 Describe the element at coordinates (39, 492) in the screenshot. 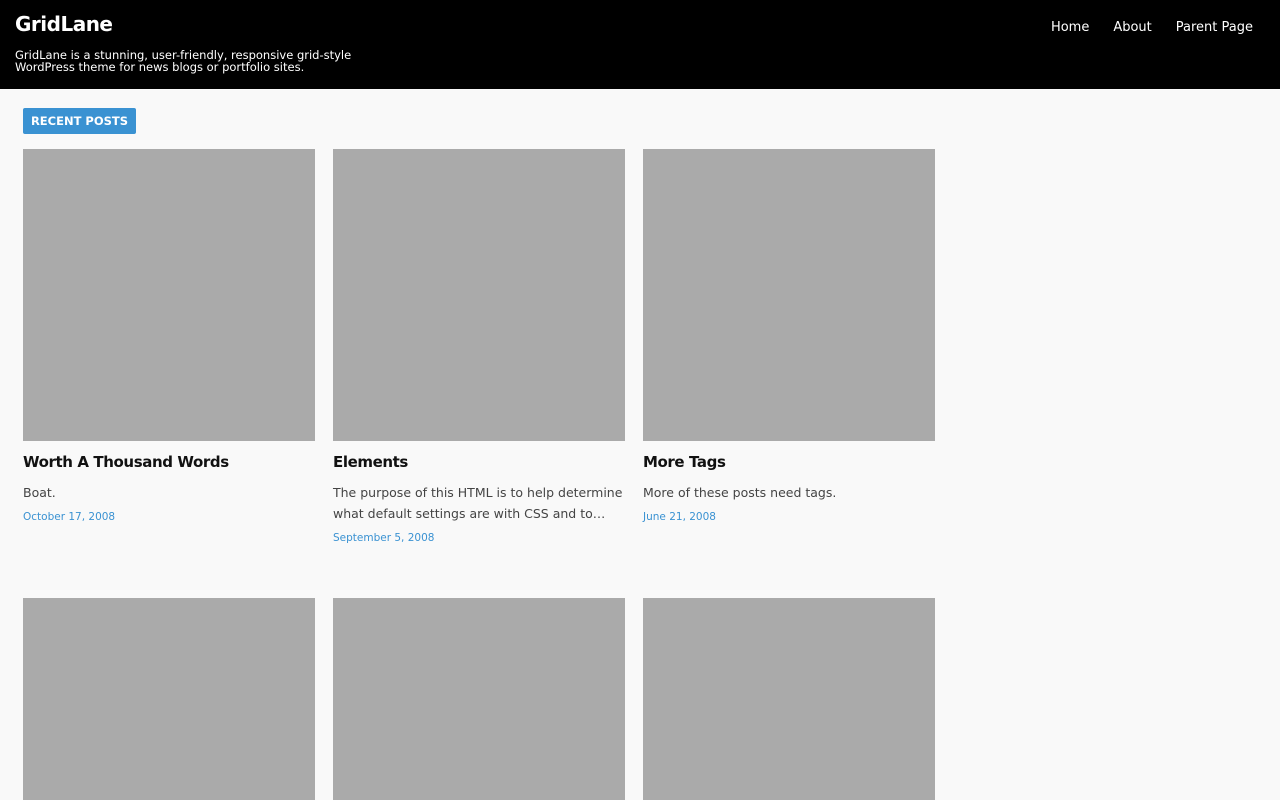

I see `post-excerpt: Boat.` at that location.